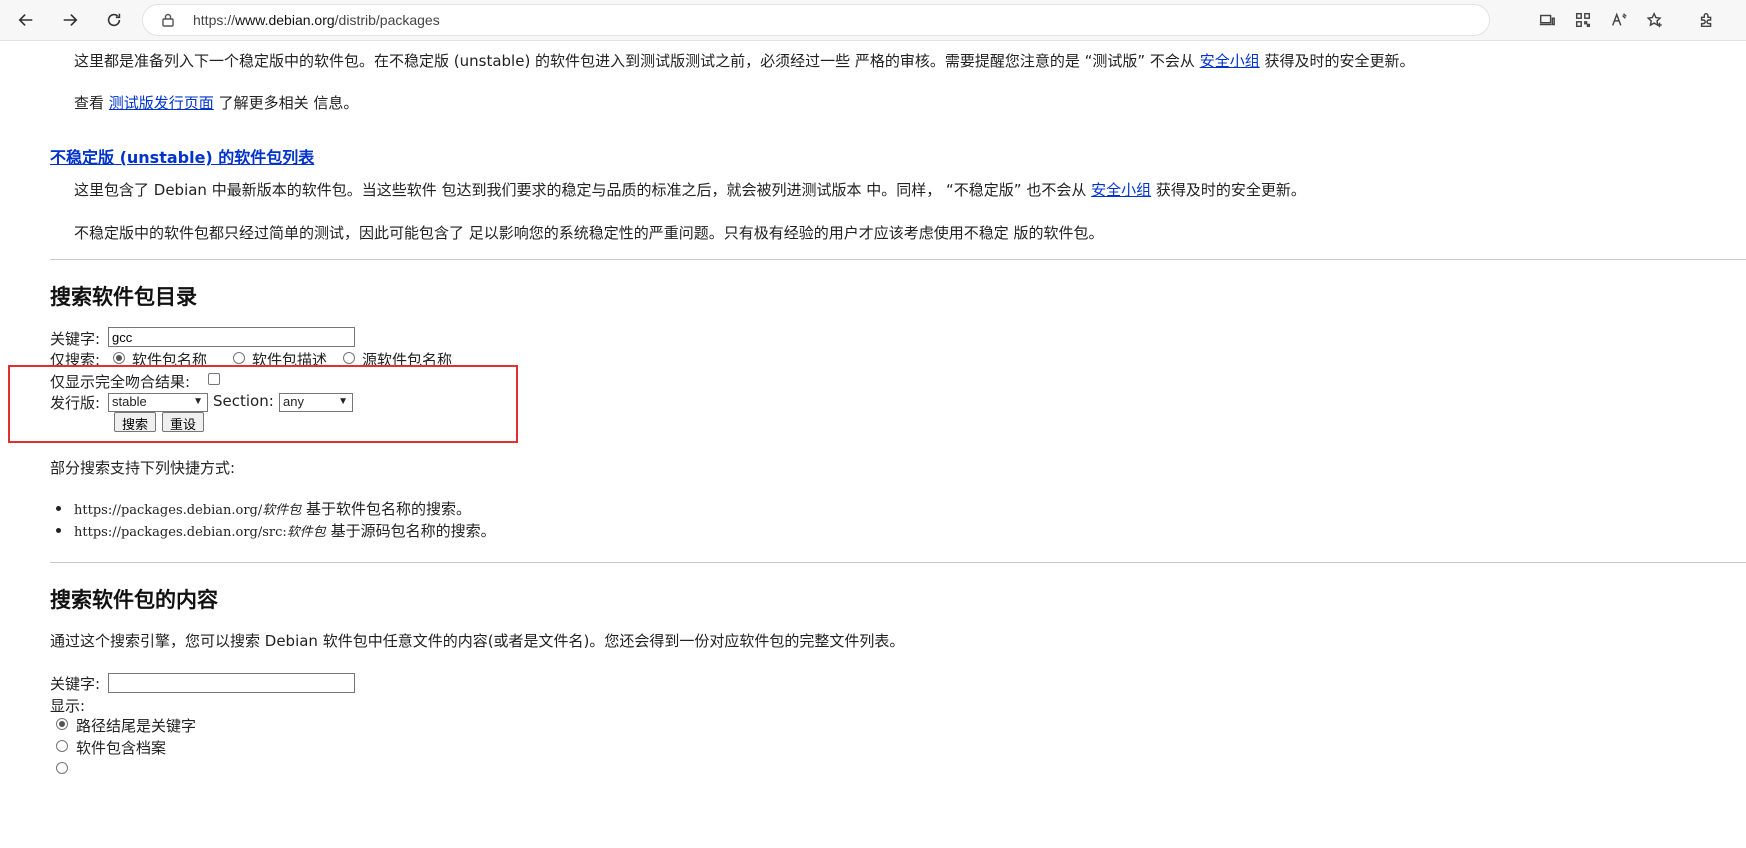 The image size is (1746, 848). Describe the element at coordinates (119, 358) in the screenshot. I see `radio-package-names` at that location.